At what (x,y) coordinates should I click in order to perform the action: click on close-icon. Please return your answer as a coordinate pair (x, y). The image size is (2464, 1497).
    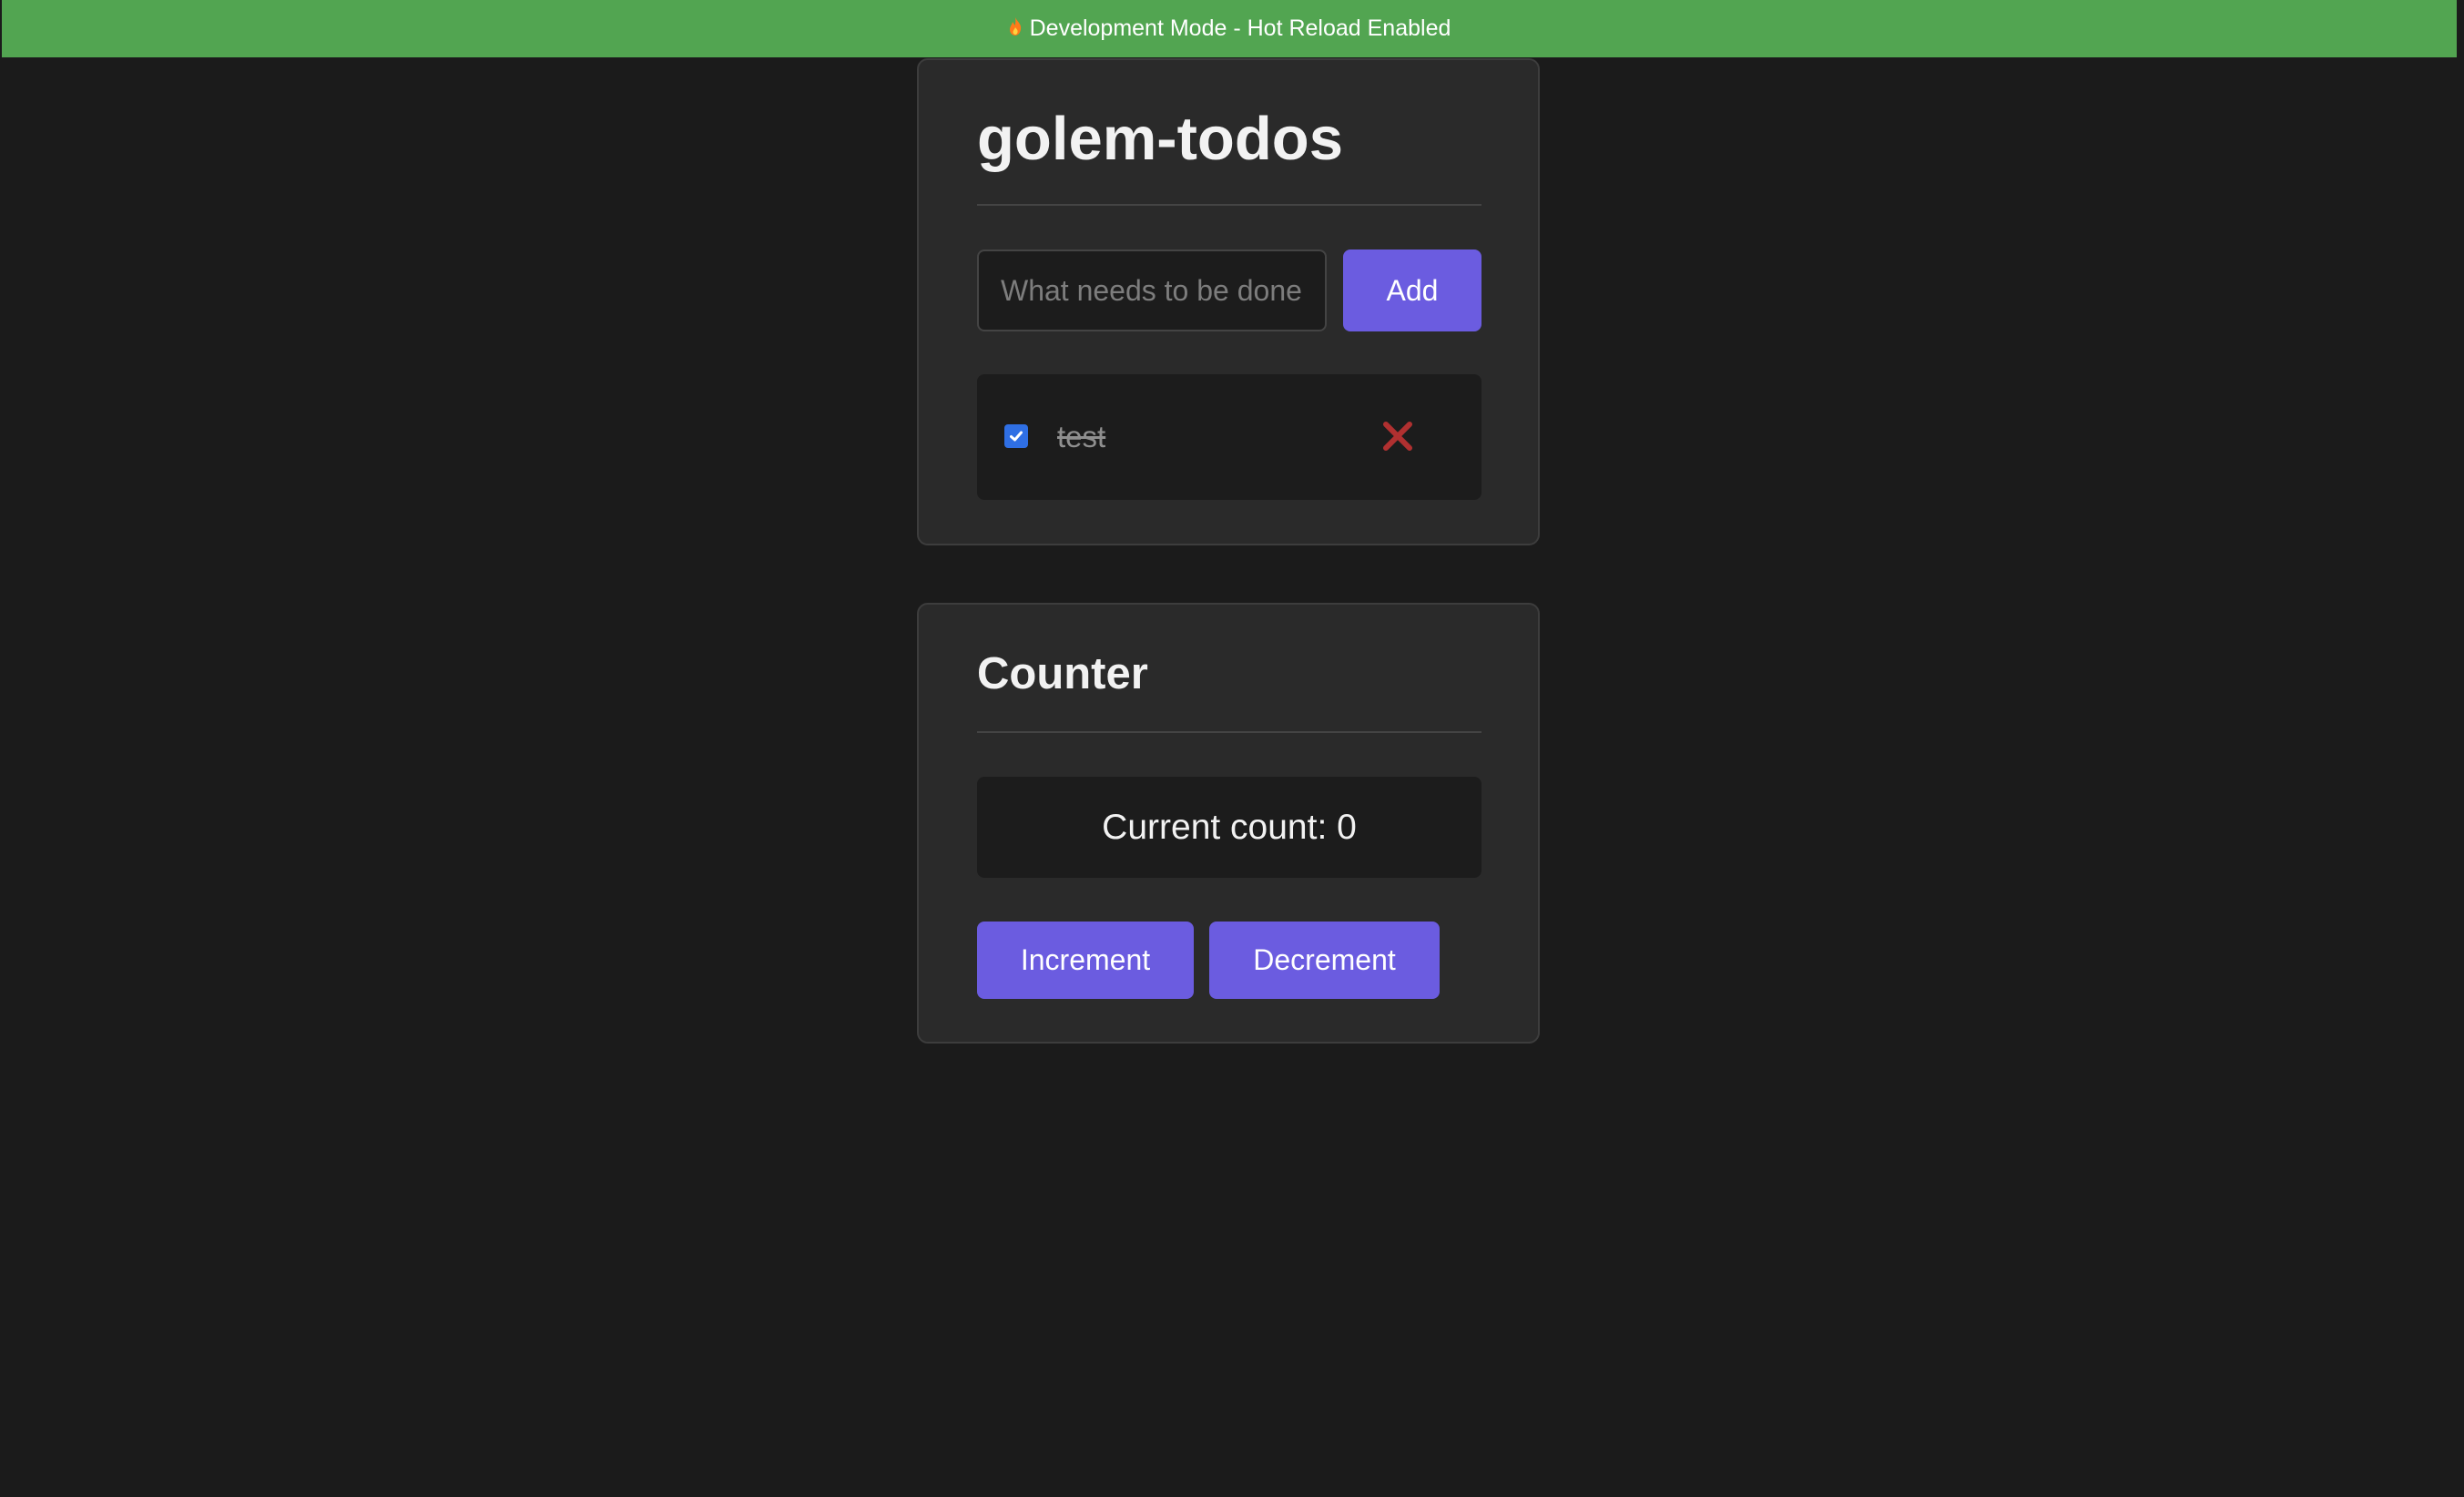
    Looking at the image, I should click on (1397, 436).